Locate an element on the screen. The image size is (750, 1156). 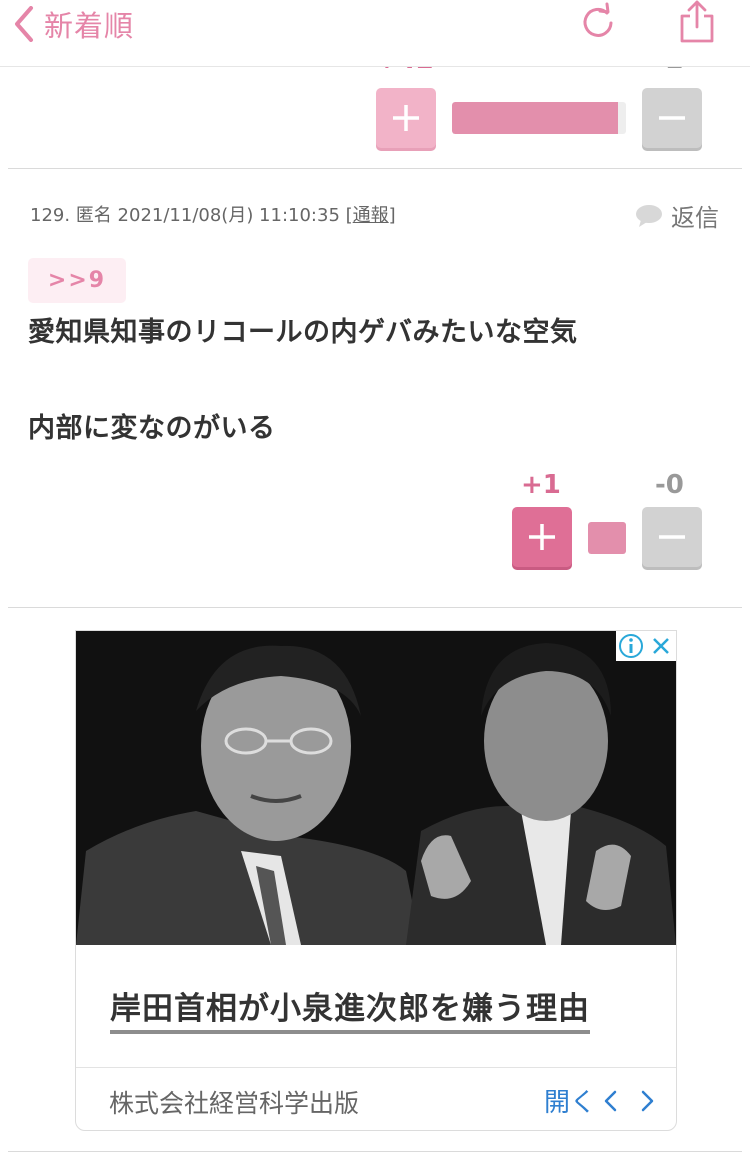
comment-number: 129. is located at coordinates (50, 215).